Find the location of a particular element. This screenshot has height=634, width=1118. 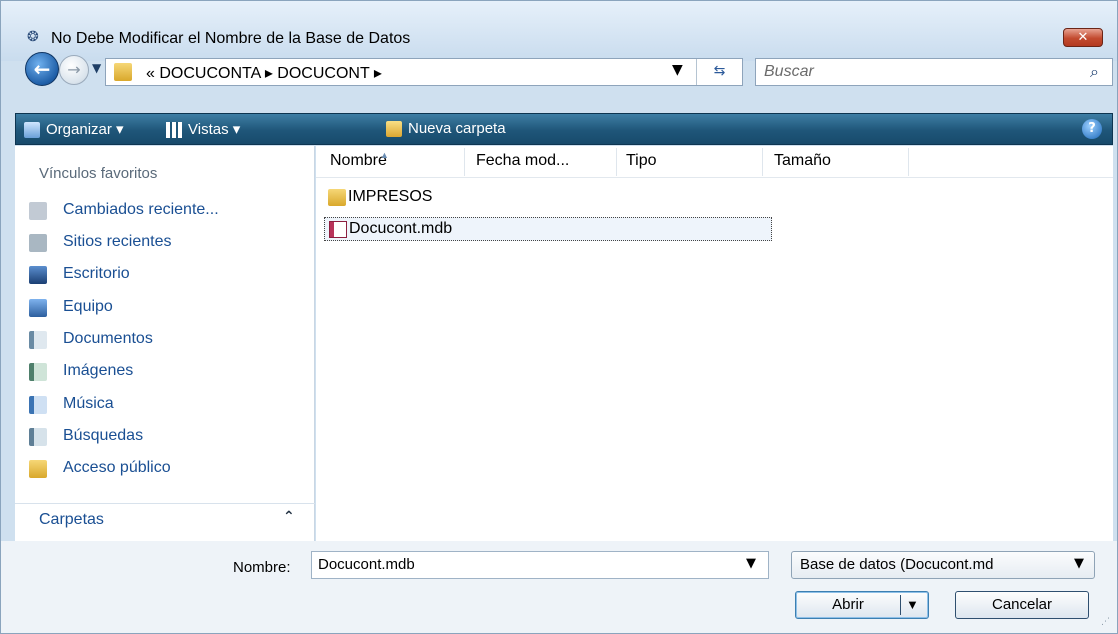

recent-pages-dropdown: ▼ is located at coordinates (96, 68).